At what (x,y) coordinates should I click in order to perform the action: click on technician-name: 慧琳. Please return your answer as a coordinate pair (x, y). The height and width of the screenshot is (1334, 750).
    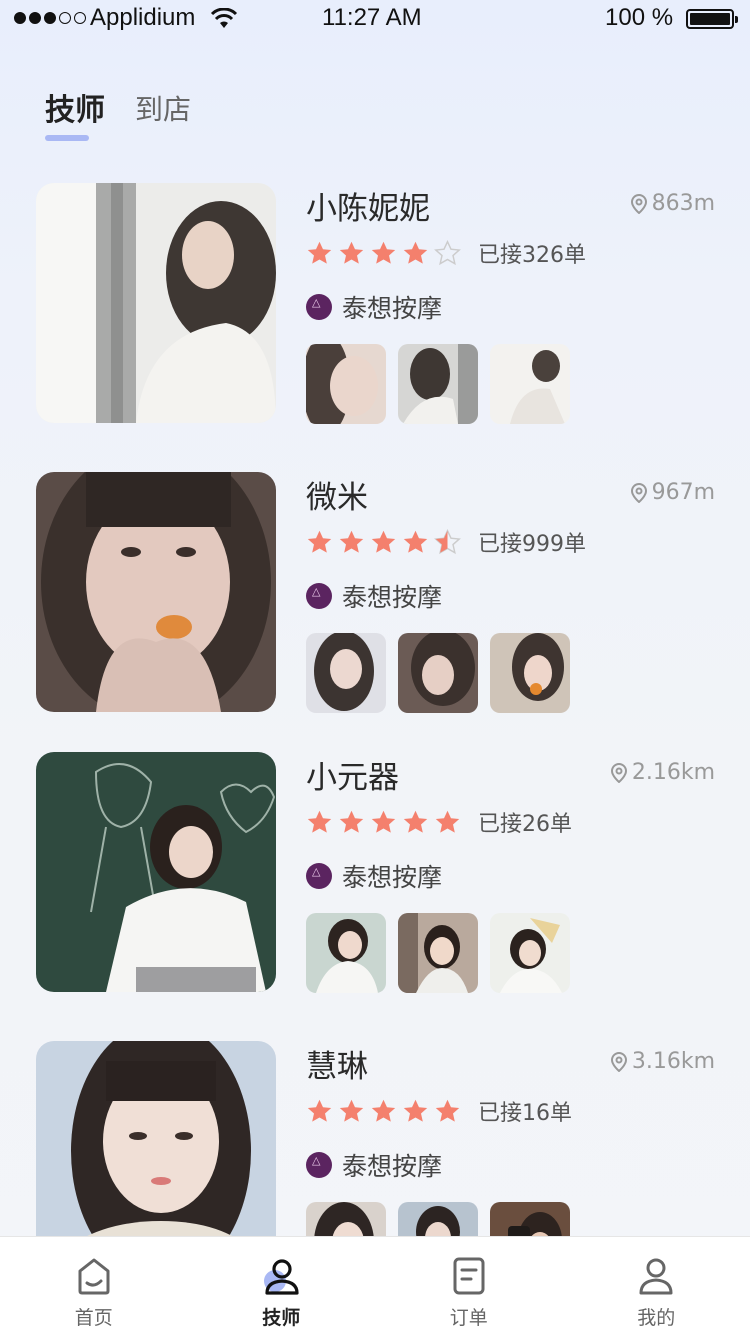
    Looking at the image, I should click on (337, 1067).